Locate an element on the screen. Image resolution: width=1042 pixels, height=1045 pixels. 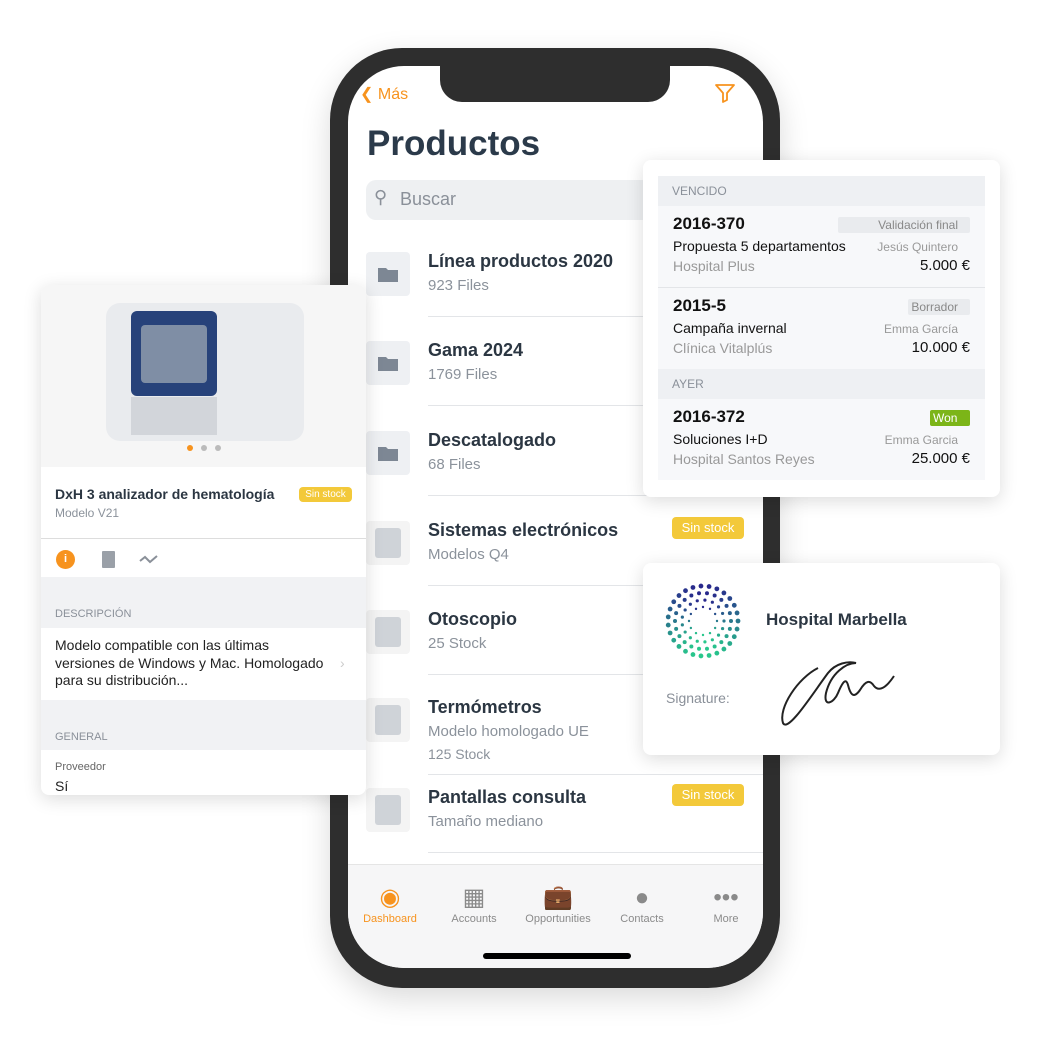
item-title: Línea productos 2020 is located at coordinates (521, 261).